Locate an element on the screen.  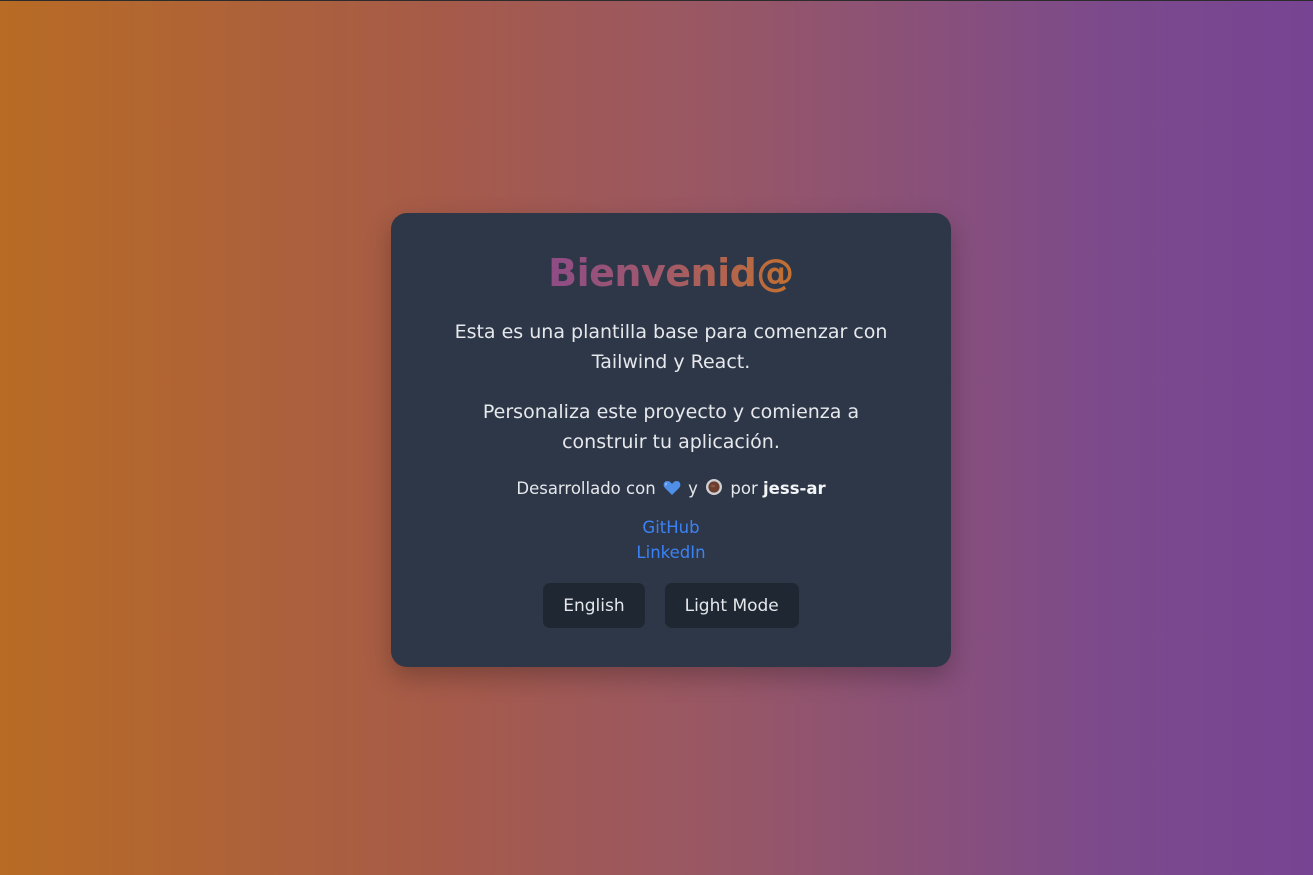
button-row: English Light Mode is located at coordinates (671, 605).